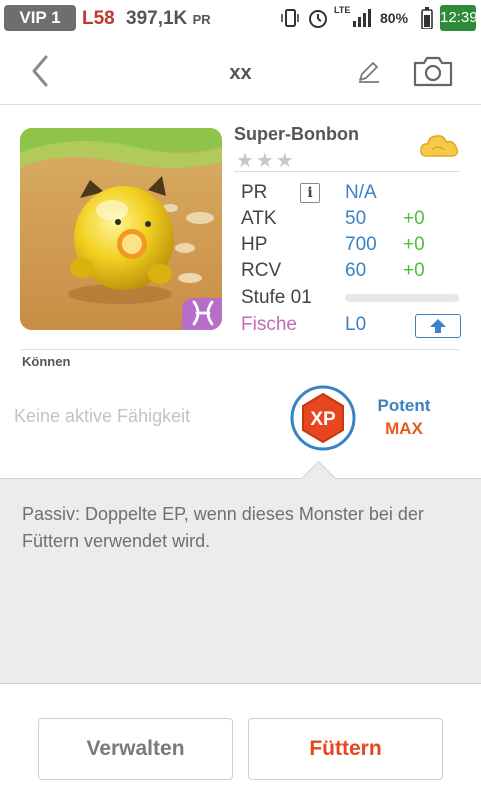  I want to click on rename-button, so click(369, 72).